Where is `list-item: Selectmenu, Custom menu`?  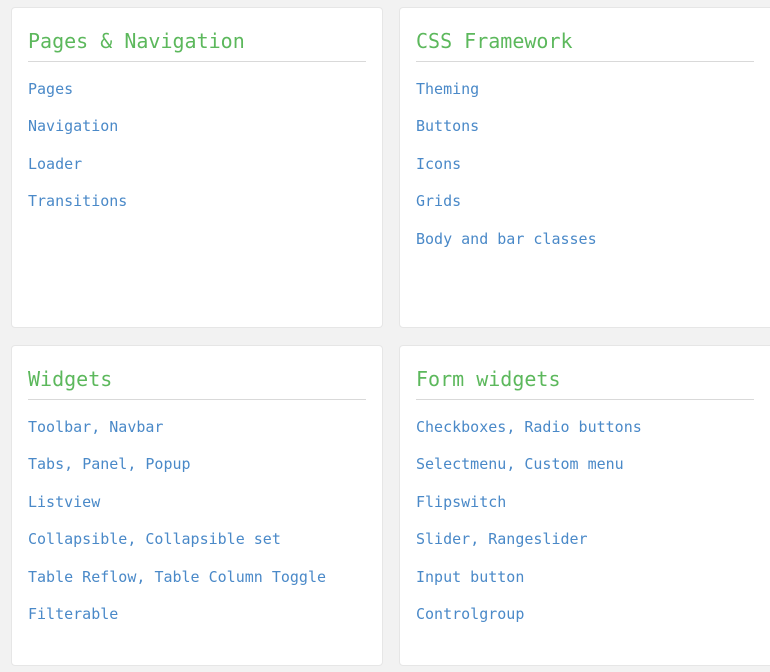
list-item: Selectmenu, Custom menu is located at coordinates (589, 469).